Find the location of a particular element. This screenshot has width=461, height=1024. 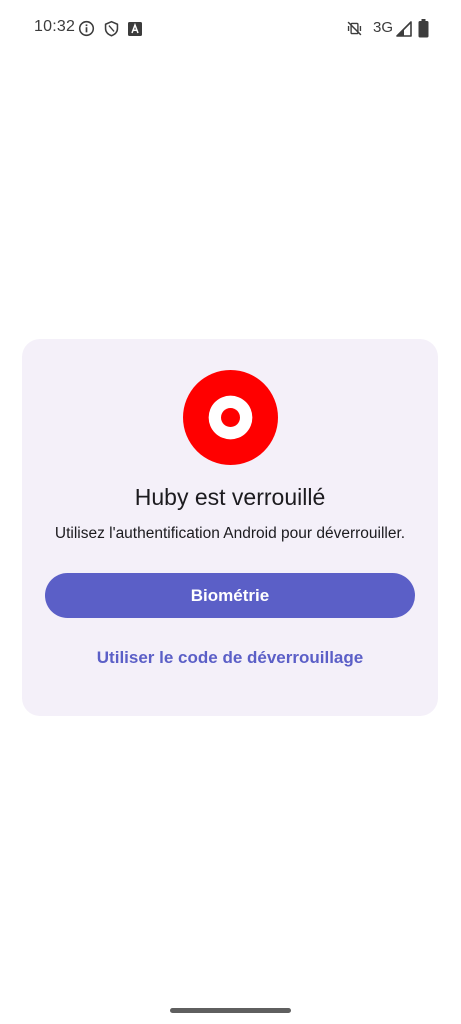

shield-icon is located at coordinates (111, 28).